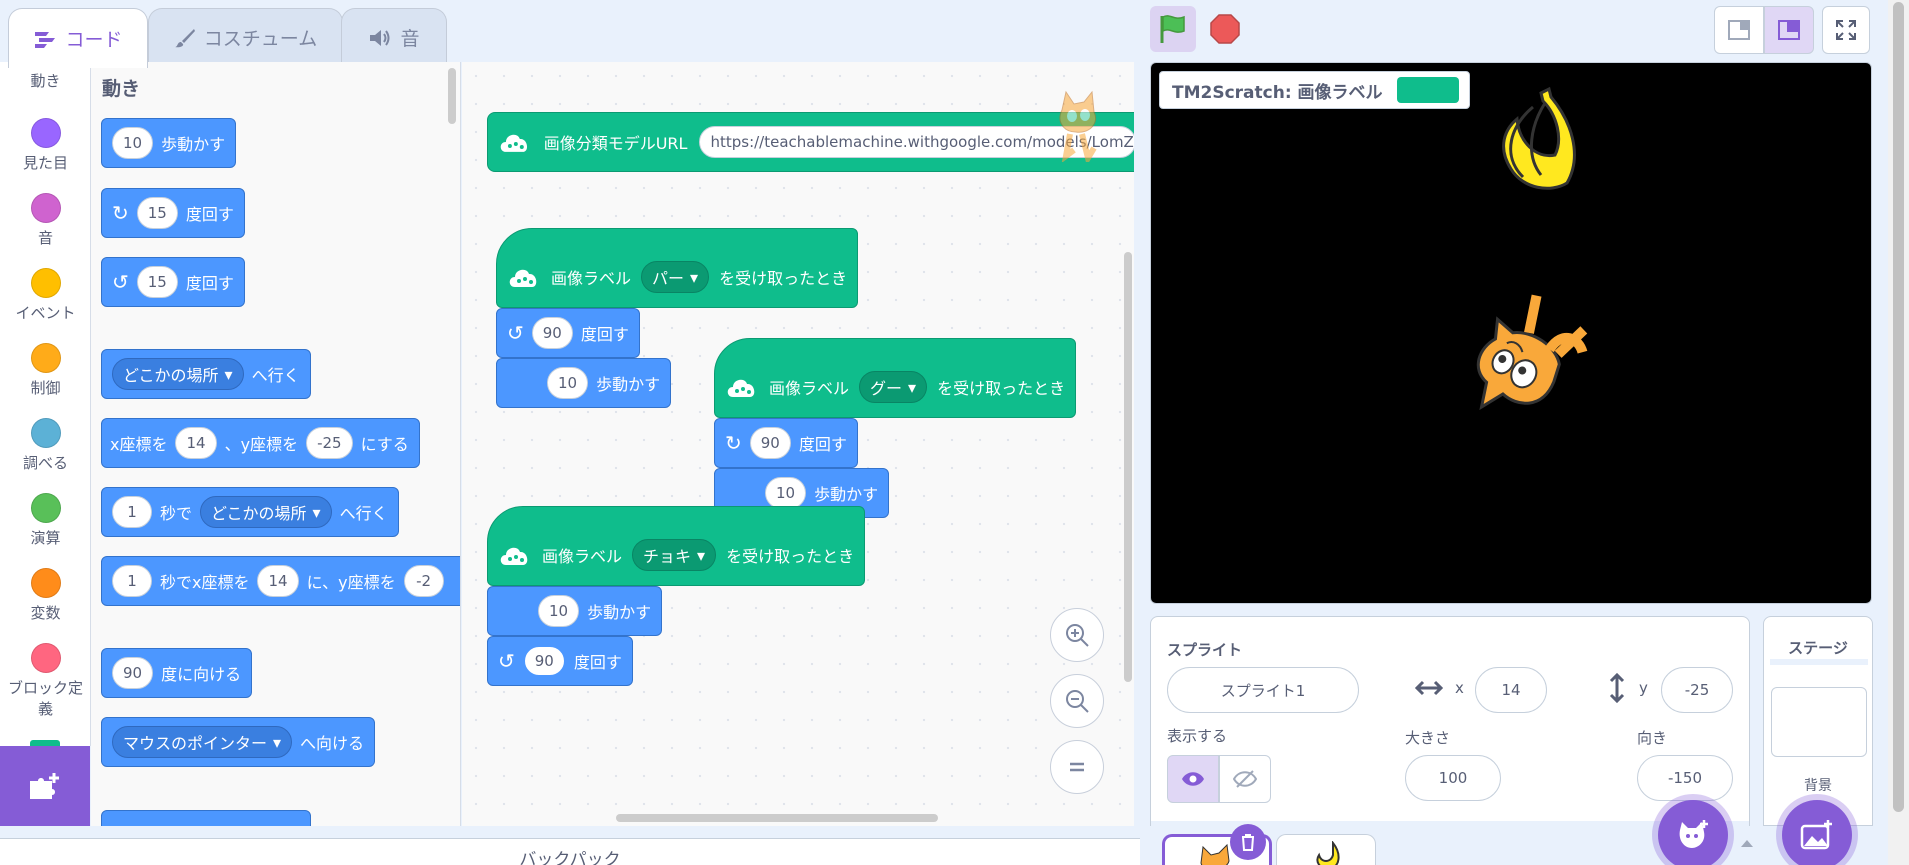 This screenshot has width=1909, height=865. I want to click on turn-left-block-3: ↺ 90 度回す, so click(560, 661).